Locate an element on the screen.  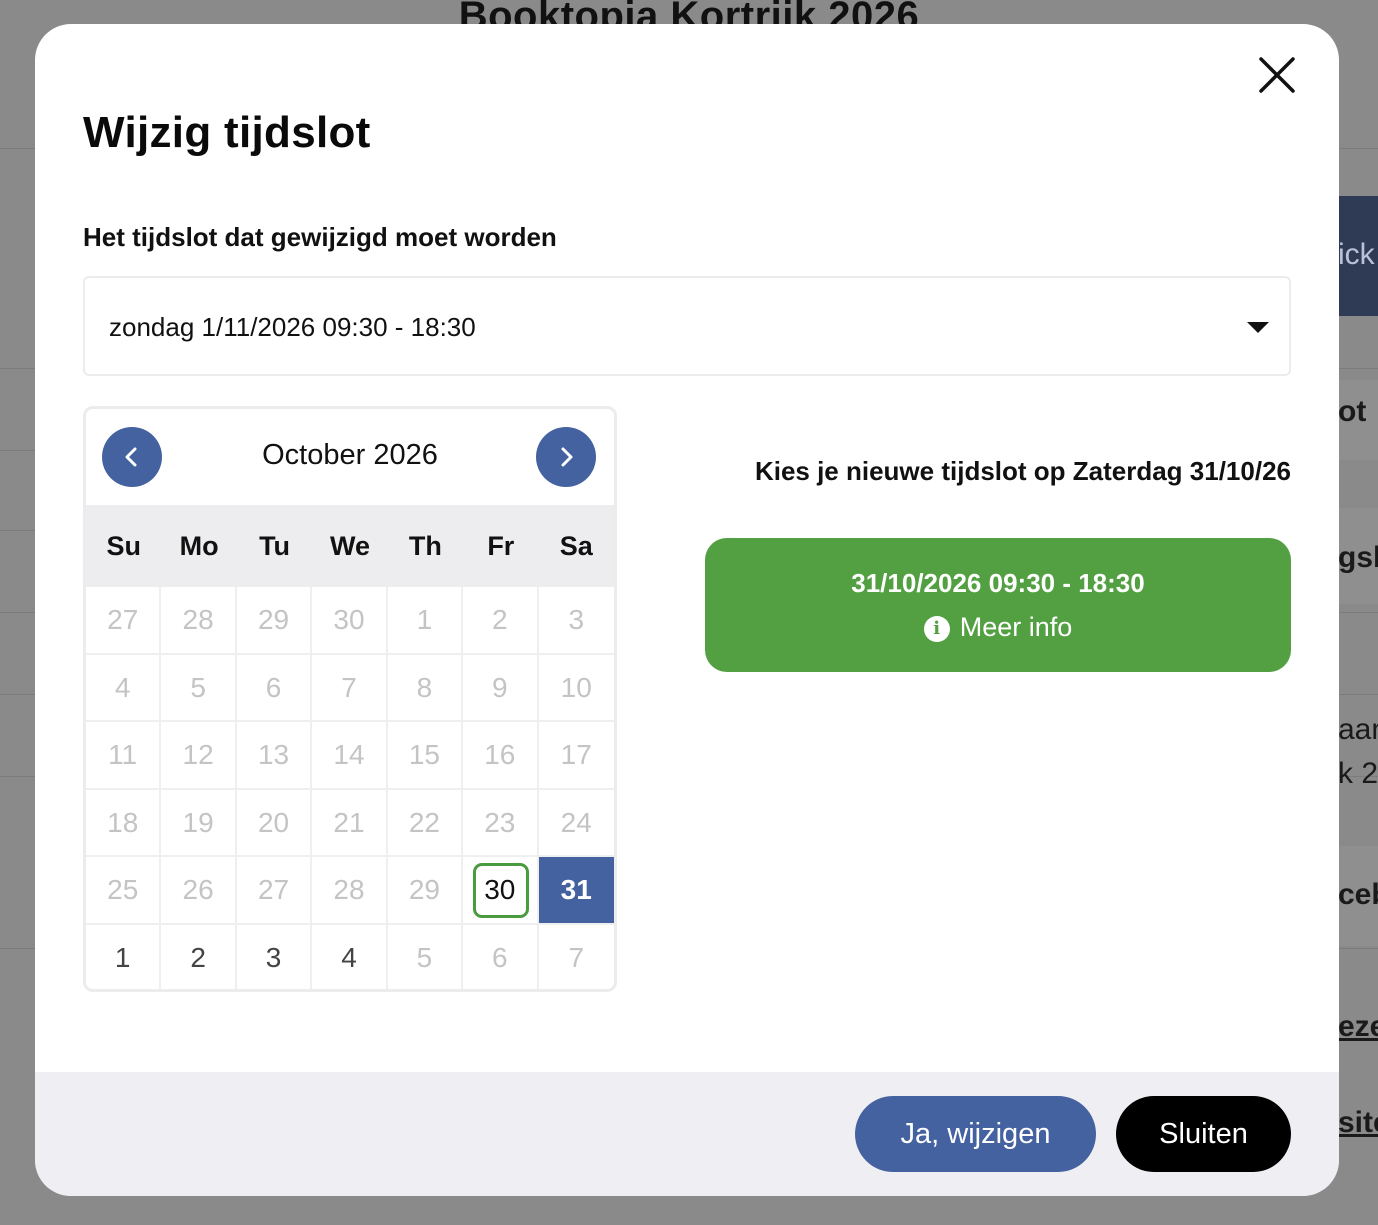
calendar-day: 10 is located at coordinates (576, 688).